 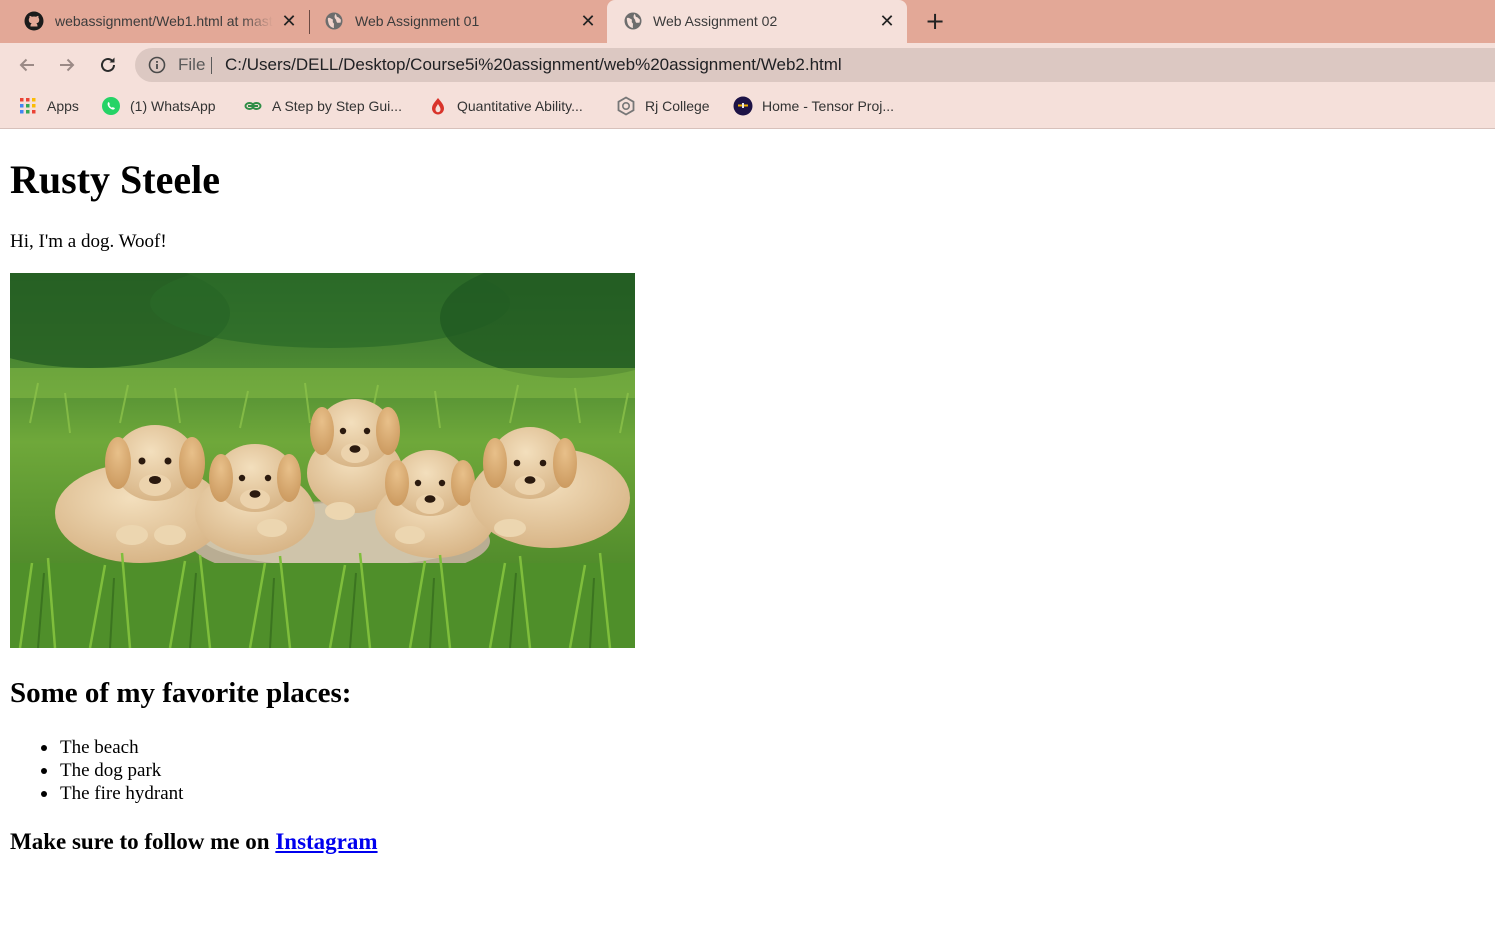 I want to click on list-item: The dog park, so click(x=96, y=770).